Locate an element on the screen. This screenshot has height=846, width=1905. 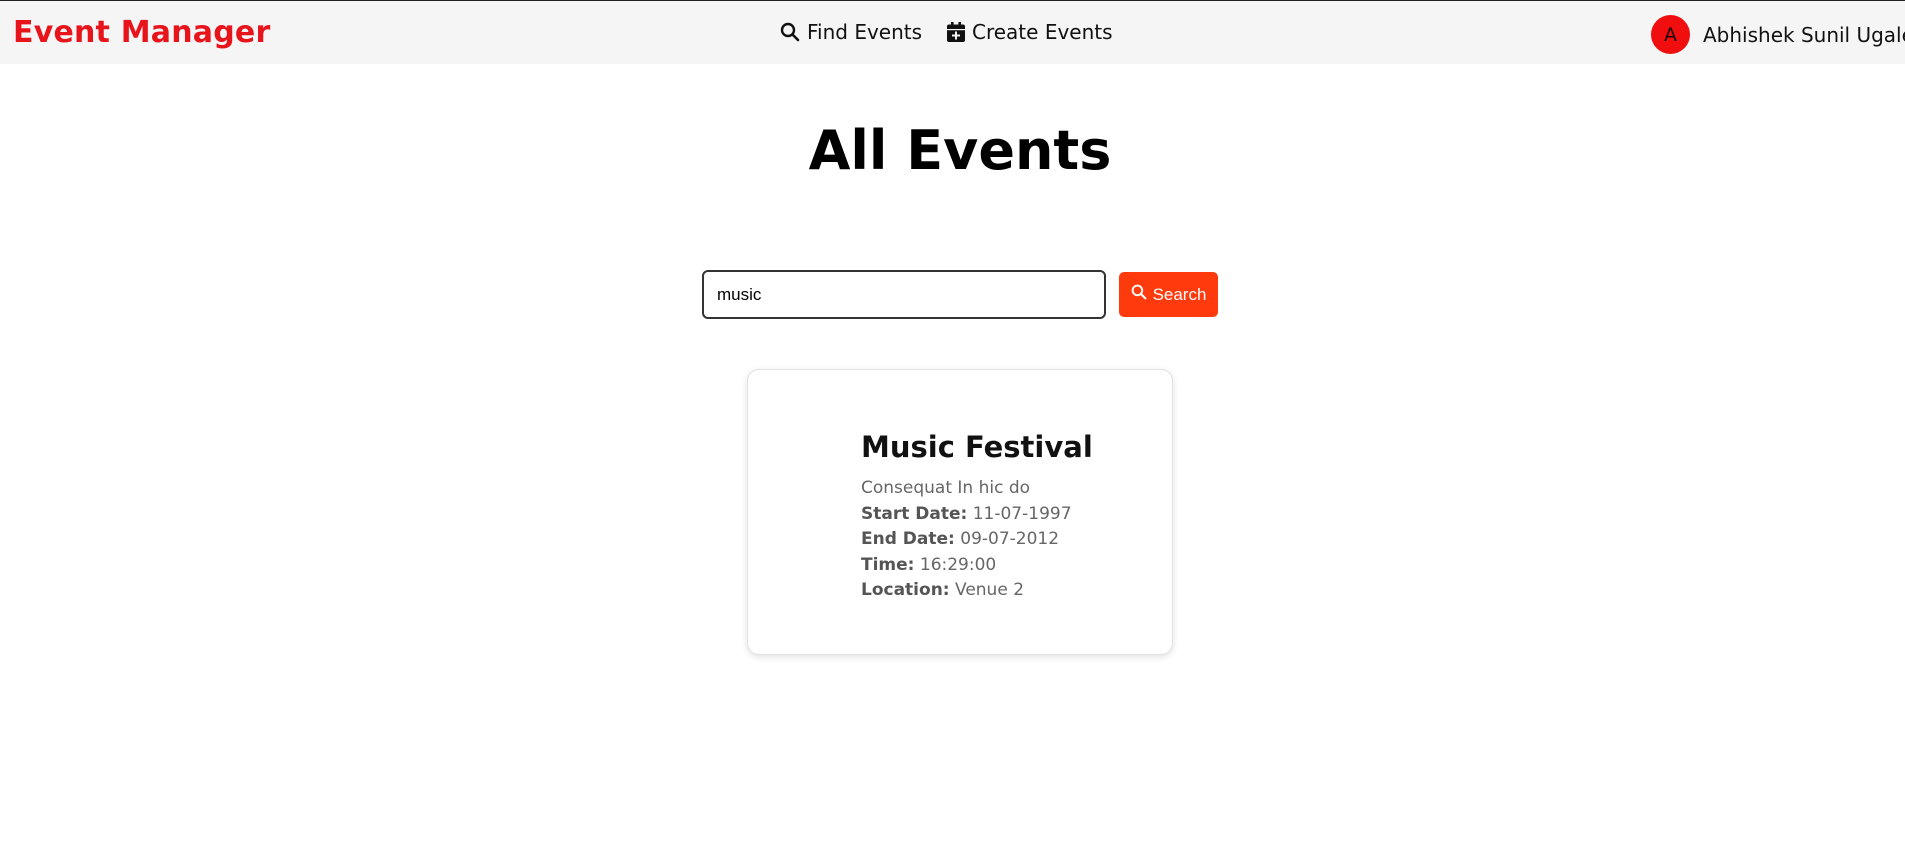
event-location-label: Location: is located at coordinates (905, 590).